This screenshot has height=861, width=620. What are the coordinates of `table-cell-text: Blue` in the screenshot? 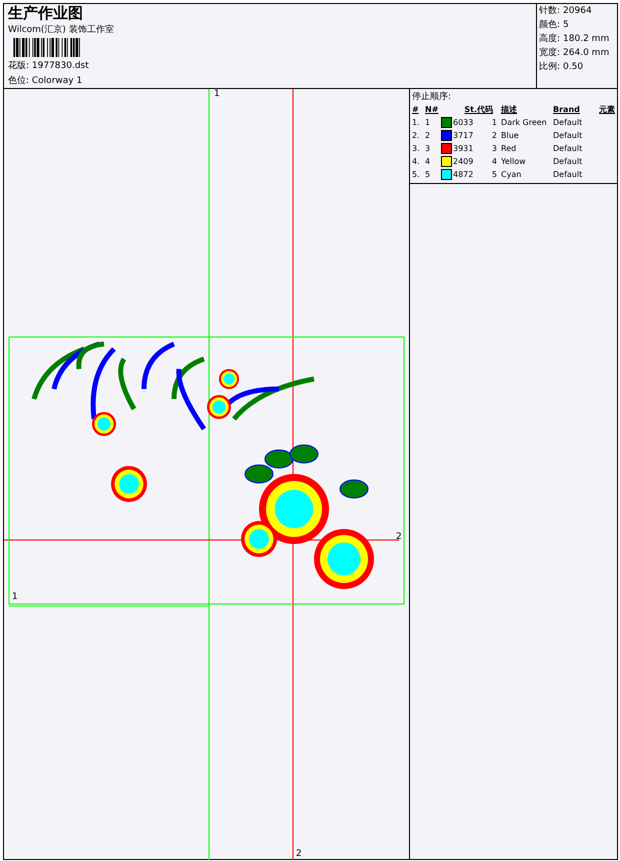 It's located at (510, 136).